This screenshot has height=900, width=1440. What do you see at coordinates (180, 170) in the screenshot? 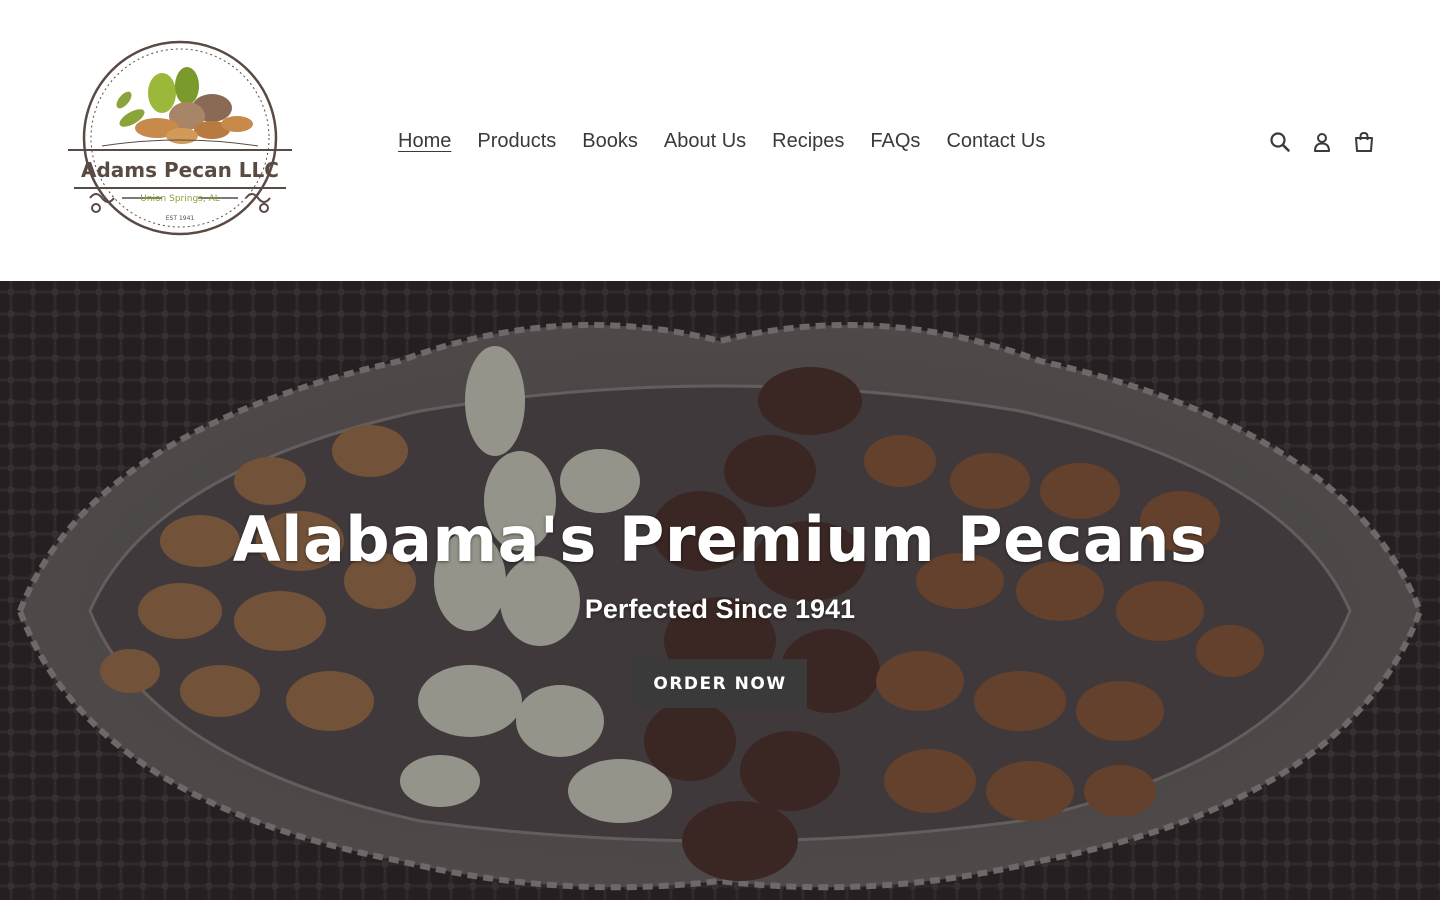
I see `logo-name: Adams Pecan LLC` at bounding box center [180, 170].